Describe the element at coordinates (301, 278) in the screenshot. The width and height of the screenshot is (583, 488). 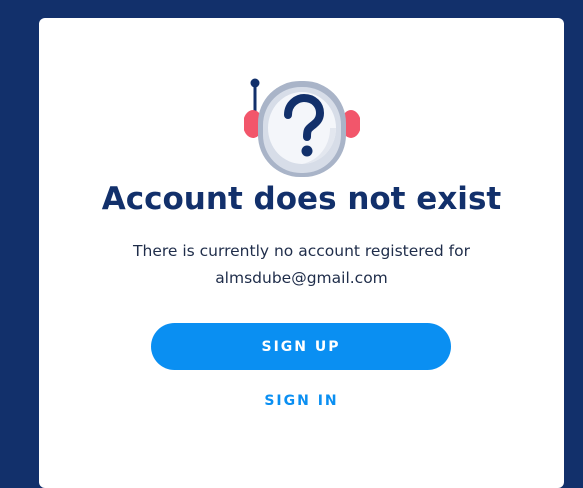
I see `email-address: almsdube@gmail.com` at that location.